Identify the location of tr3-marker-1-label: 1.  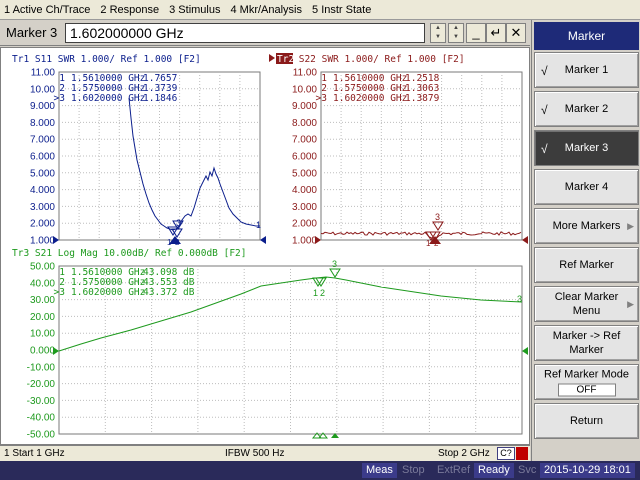
(315, 293).